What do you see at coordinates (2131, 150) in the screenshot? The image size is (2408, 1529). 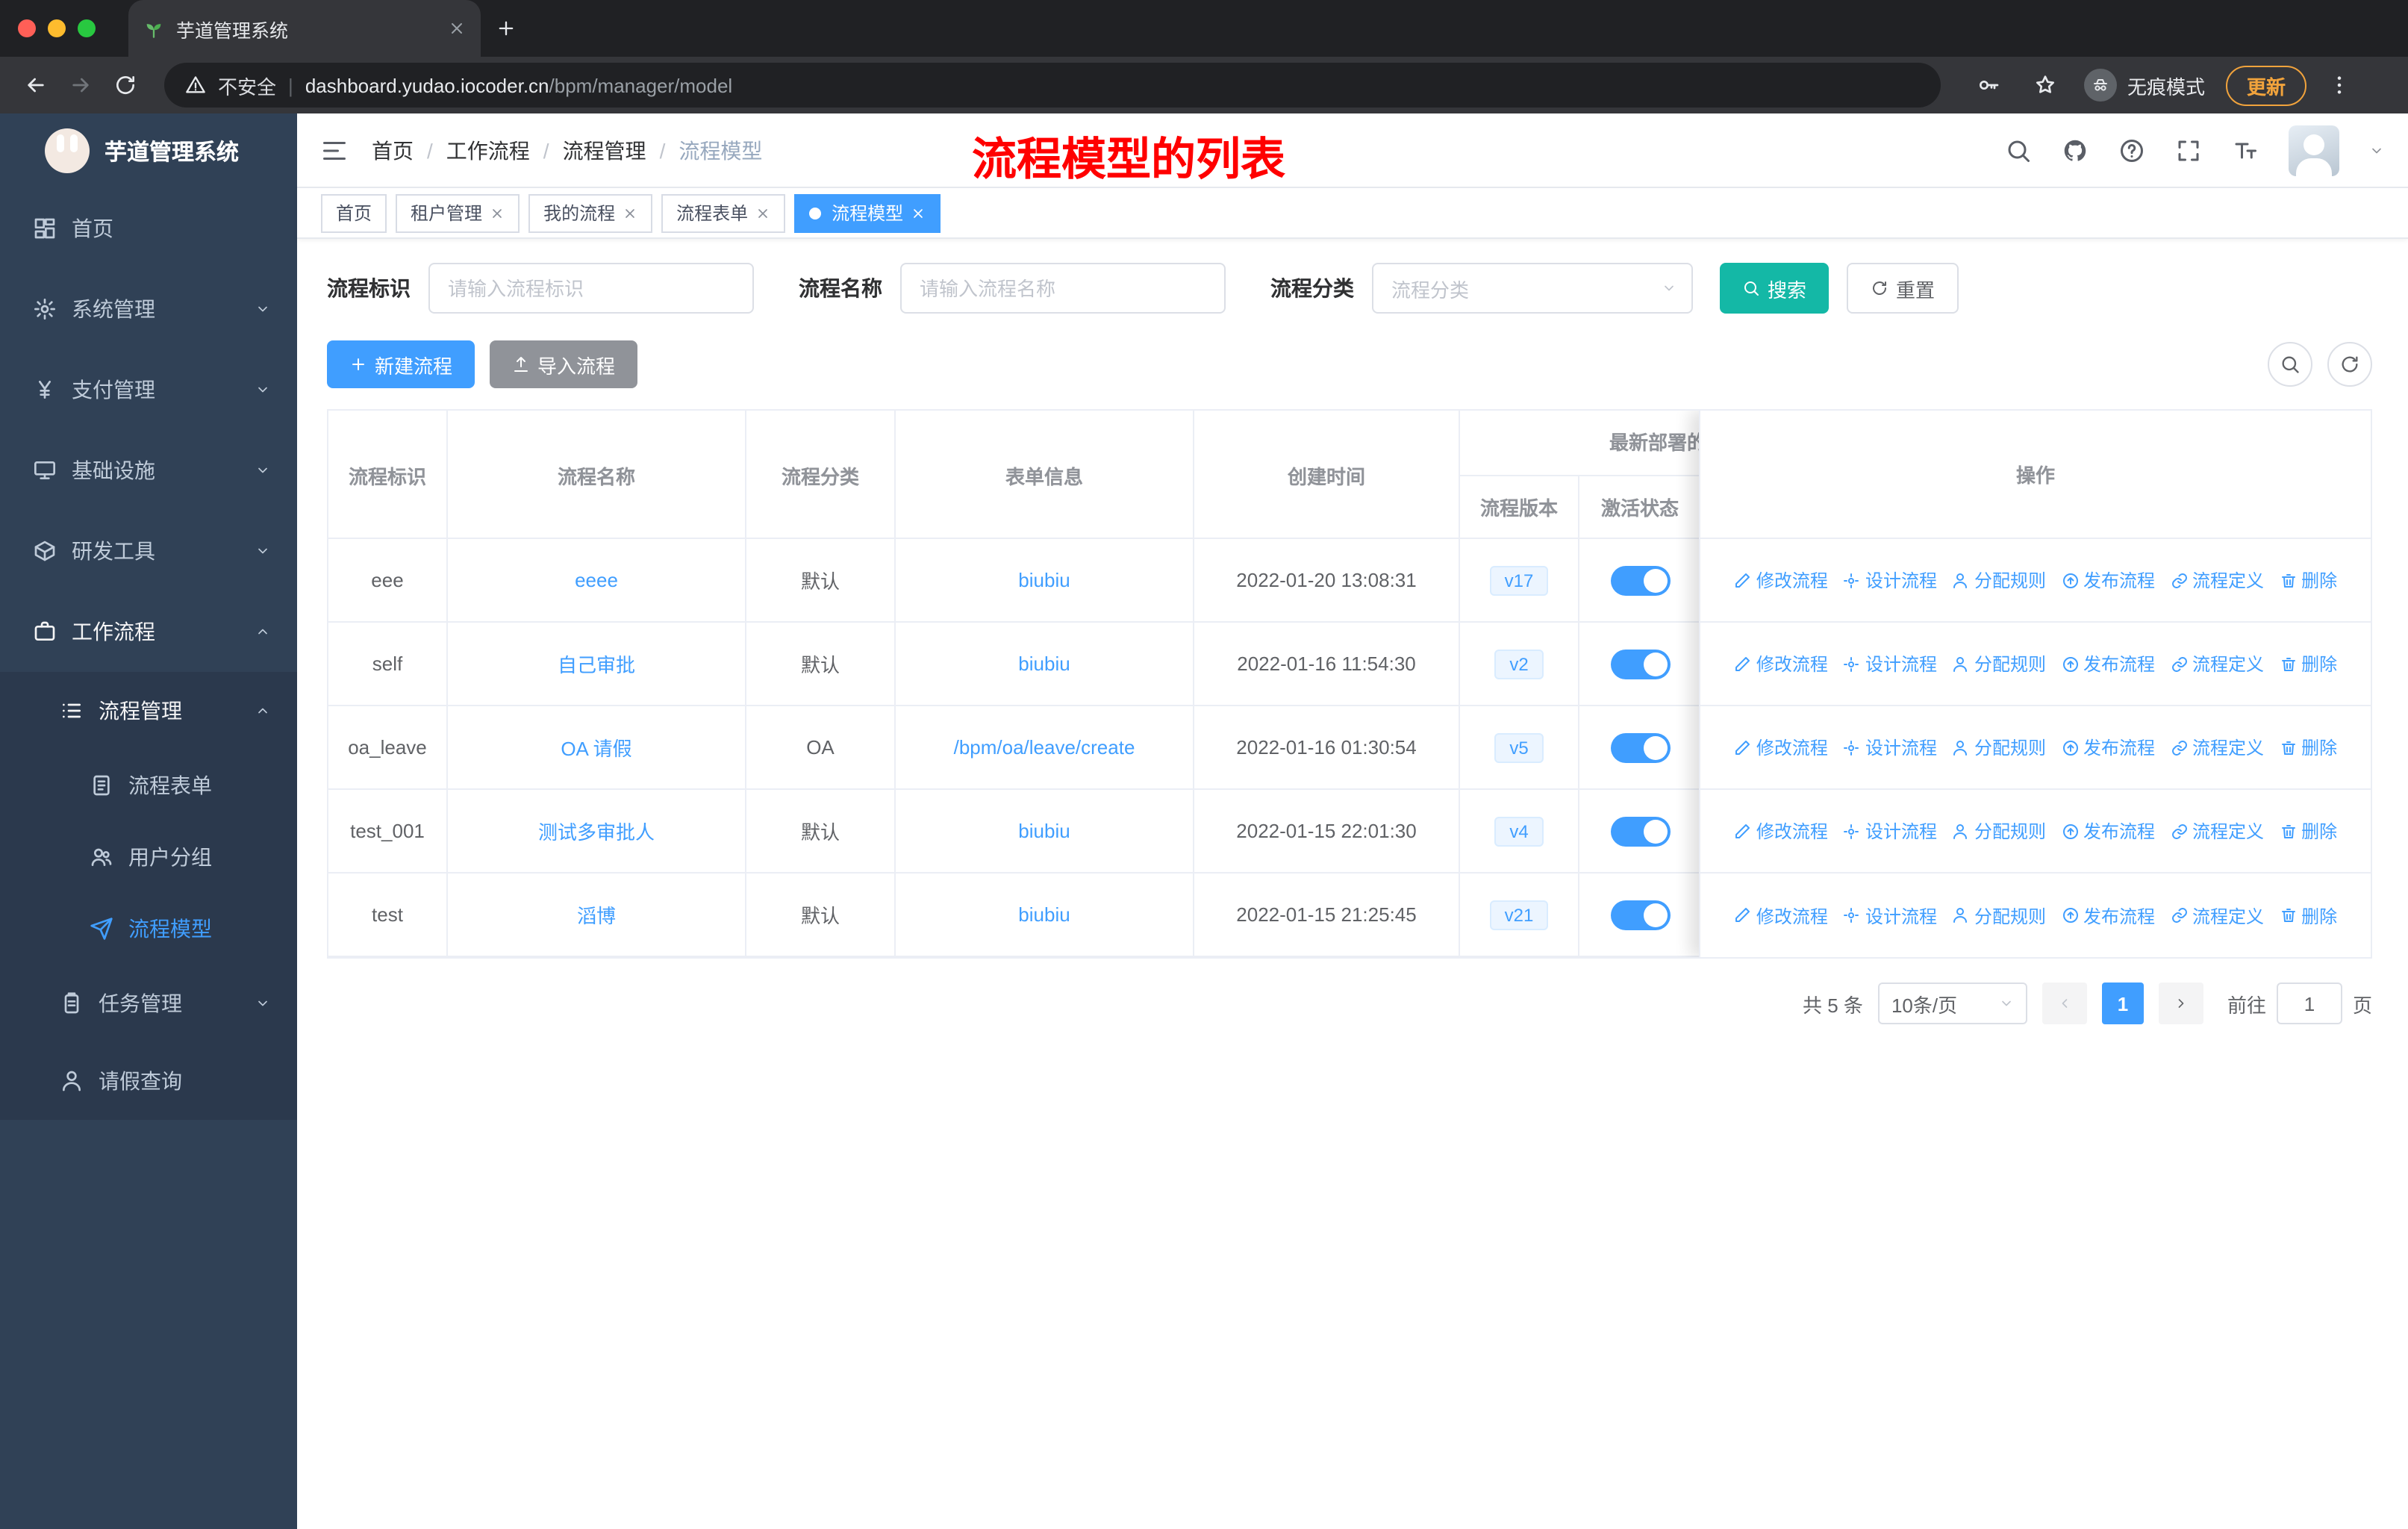 I see `help-icon` at bounding box center [2131, 150].